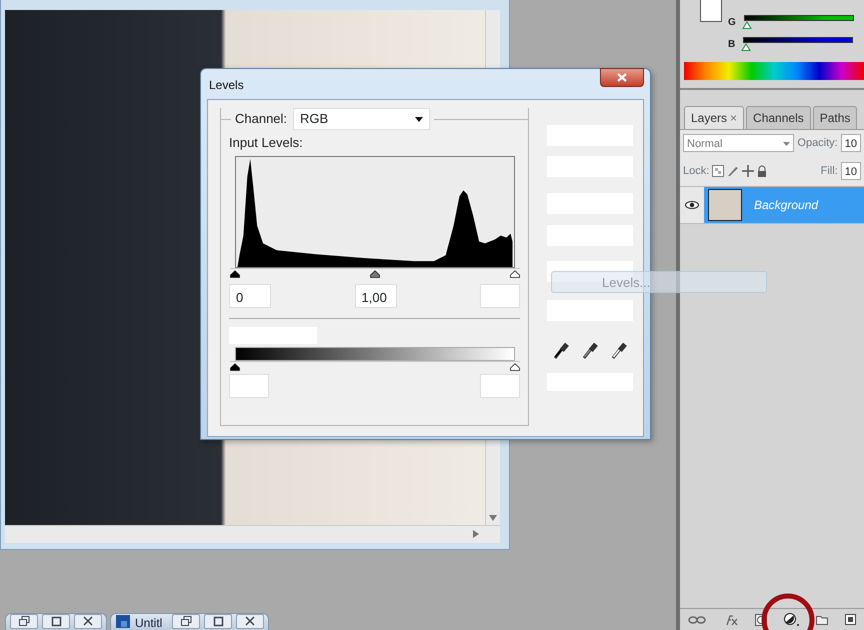  Describe the element at coordinates (734, 118) in the screenshot. I see `tab-close-button: ×` at that location.